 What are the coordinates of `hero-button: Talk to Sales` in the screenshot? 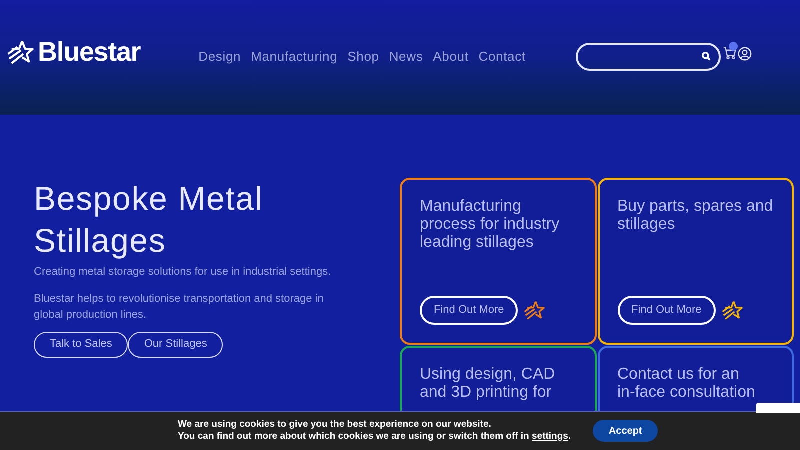 It's located at (81, 345).